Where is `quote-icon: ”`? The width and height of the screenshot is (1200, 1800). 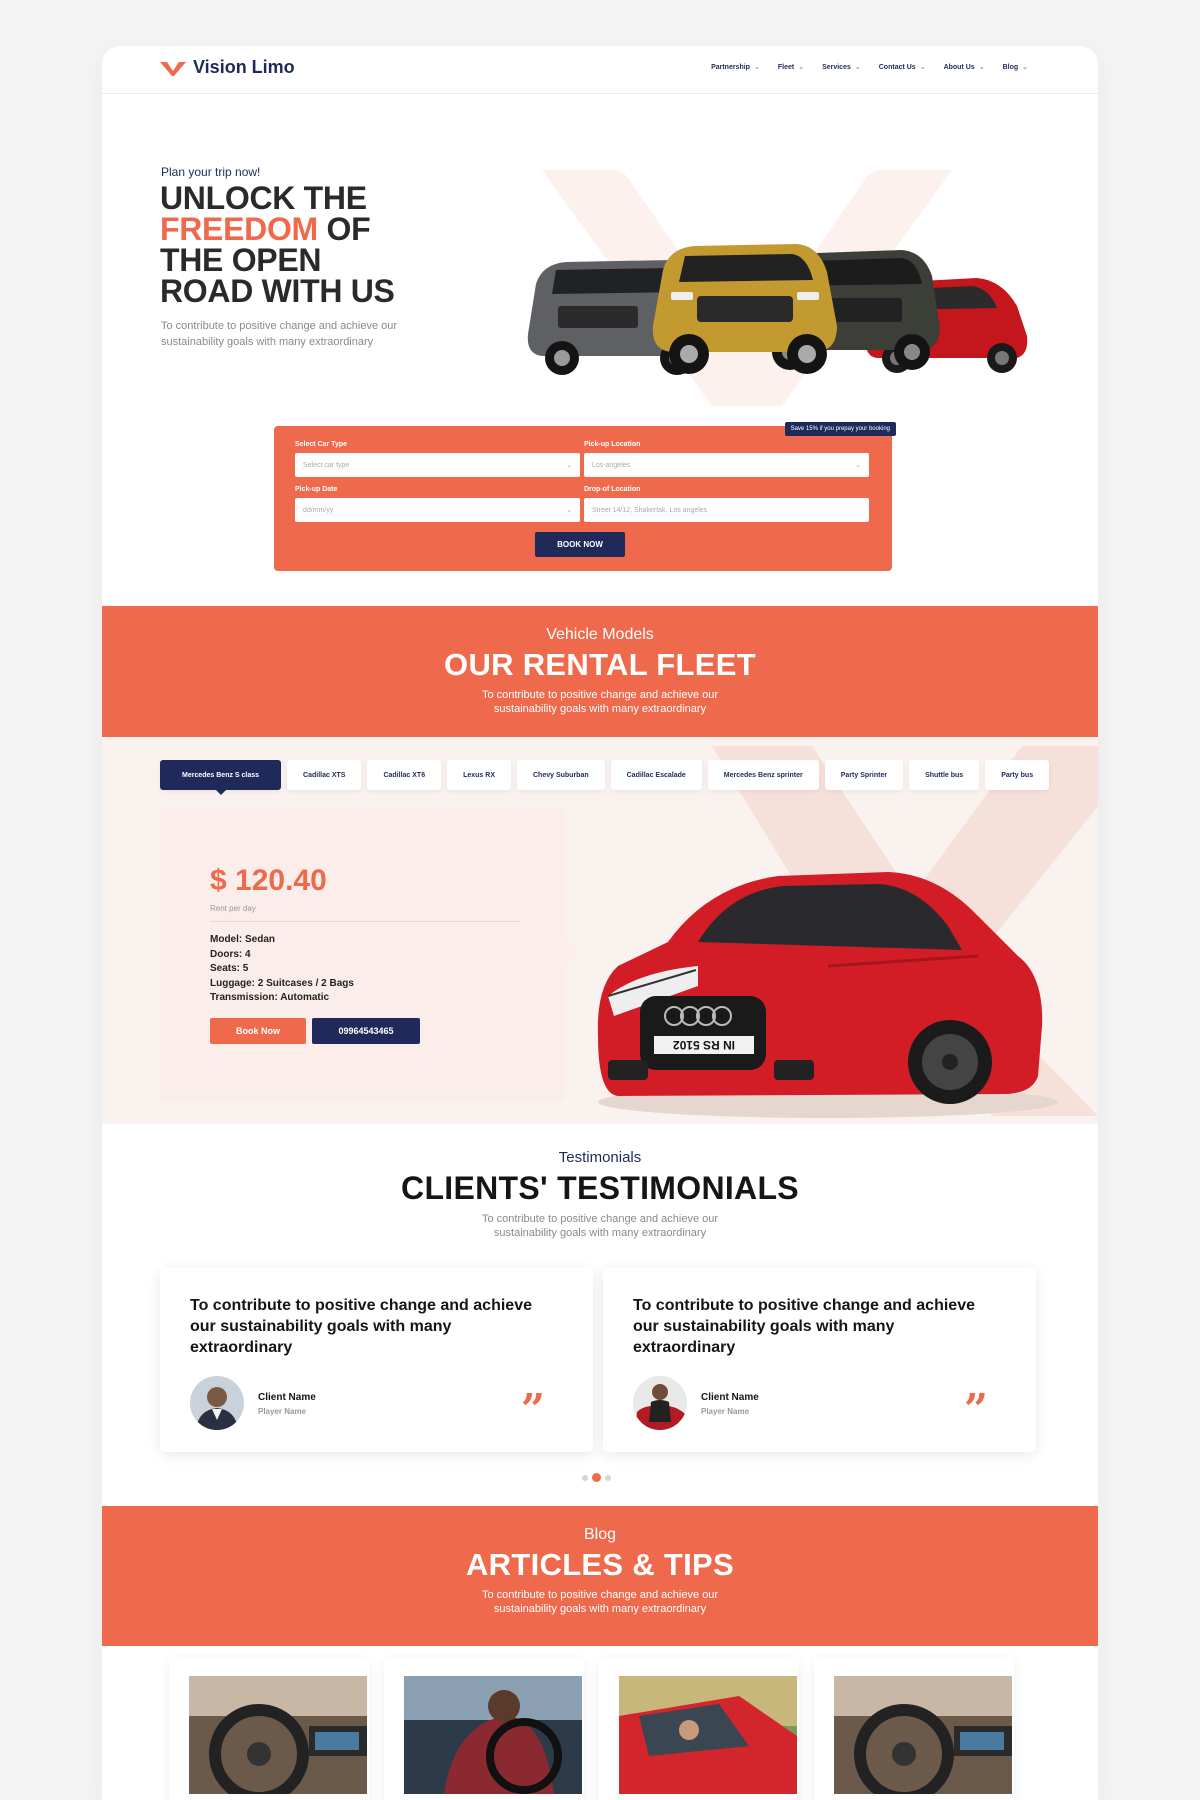 quote-icon: ” is located at coordinates (532, 1409).